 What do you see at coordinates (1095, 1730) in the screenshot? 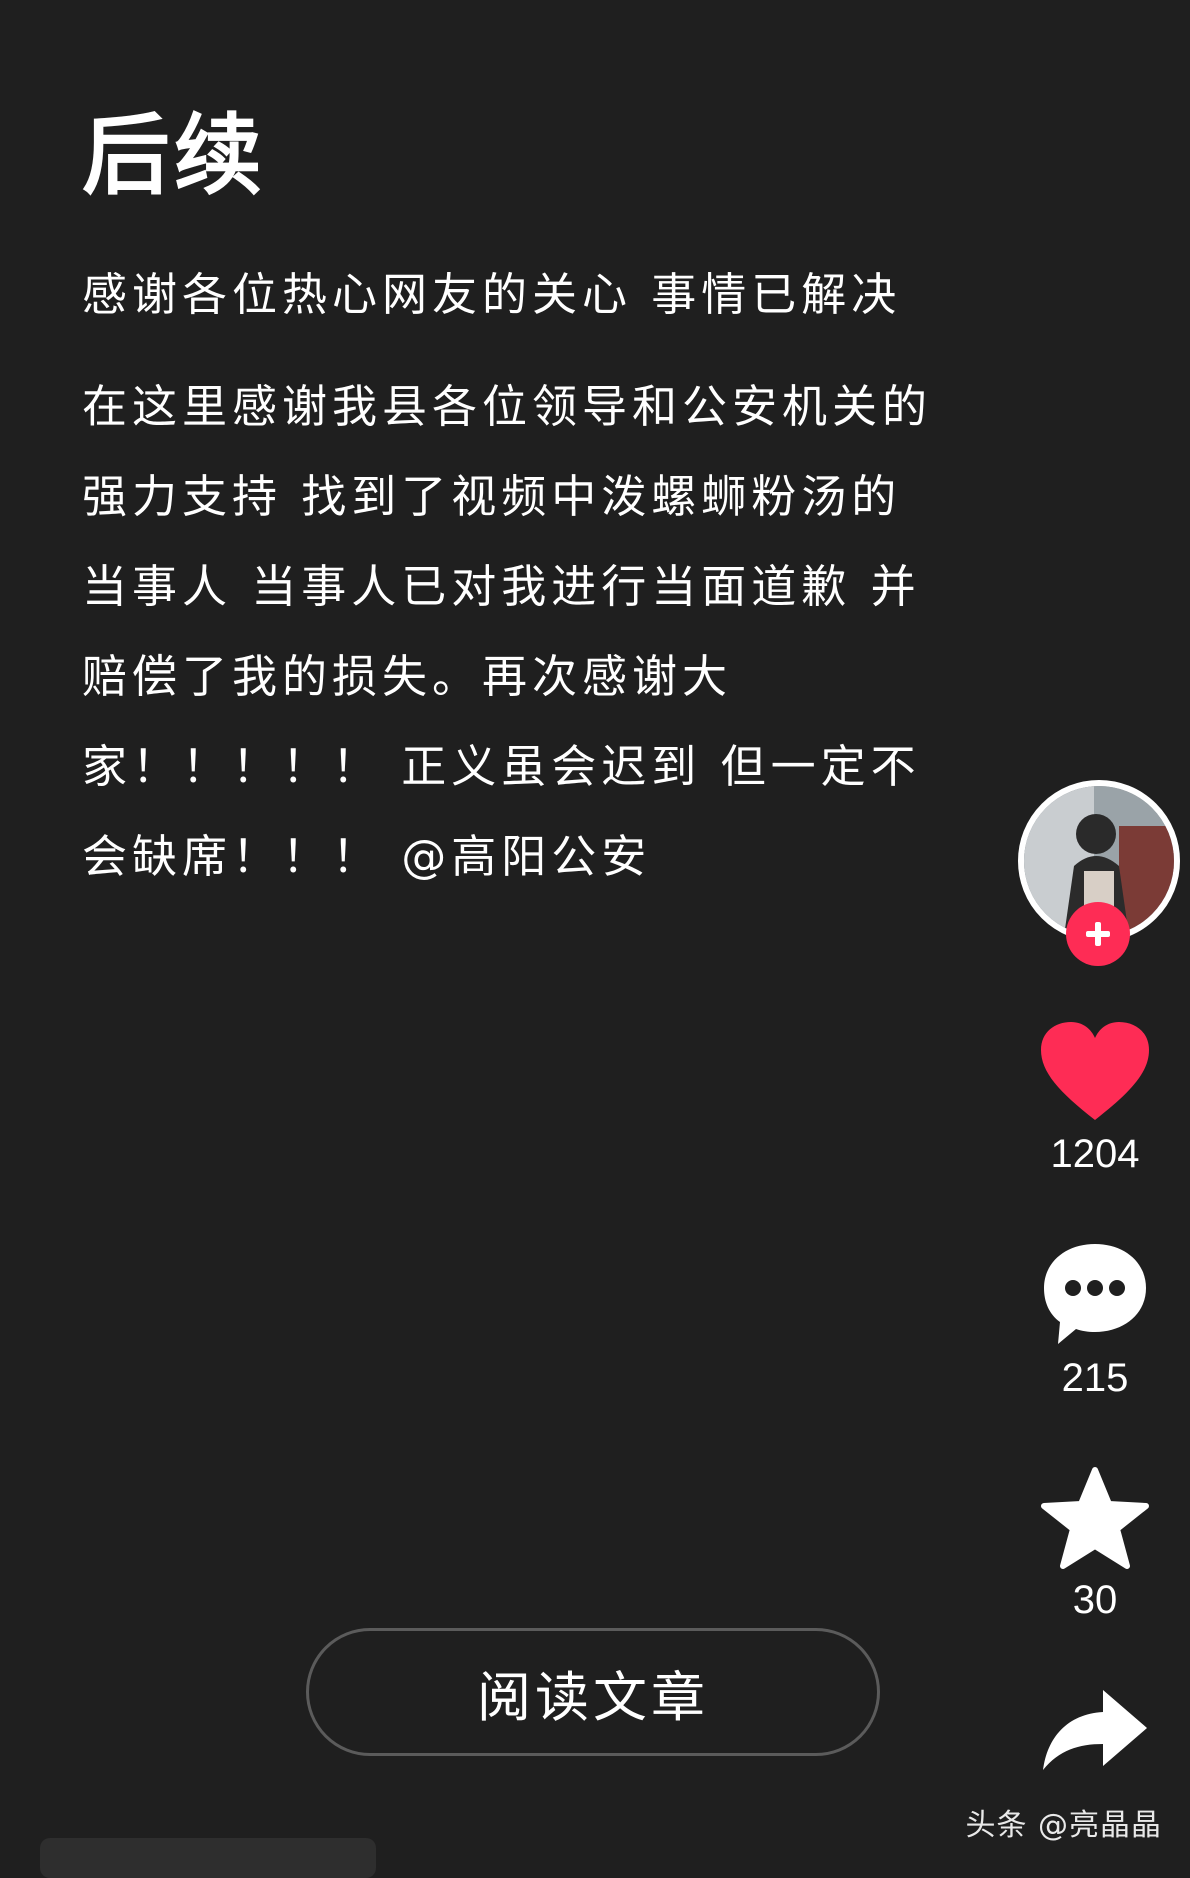
I see `share-arrow-icon` at bounding box center [1095, 1730].